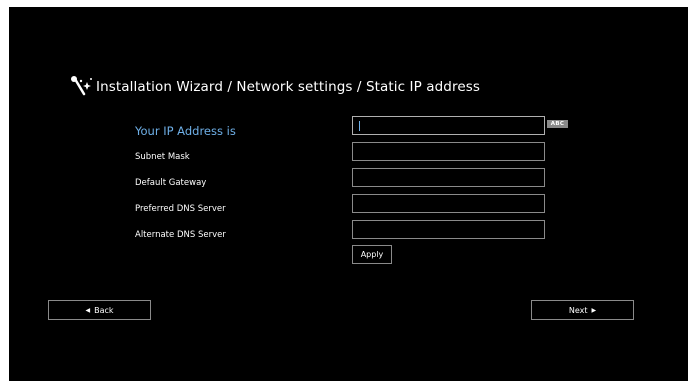 This screenshot has height=388, width=697. Describe the element at coordinates (448, 229) in the screenshot. I see `alternate-dns-input` at that location.